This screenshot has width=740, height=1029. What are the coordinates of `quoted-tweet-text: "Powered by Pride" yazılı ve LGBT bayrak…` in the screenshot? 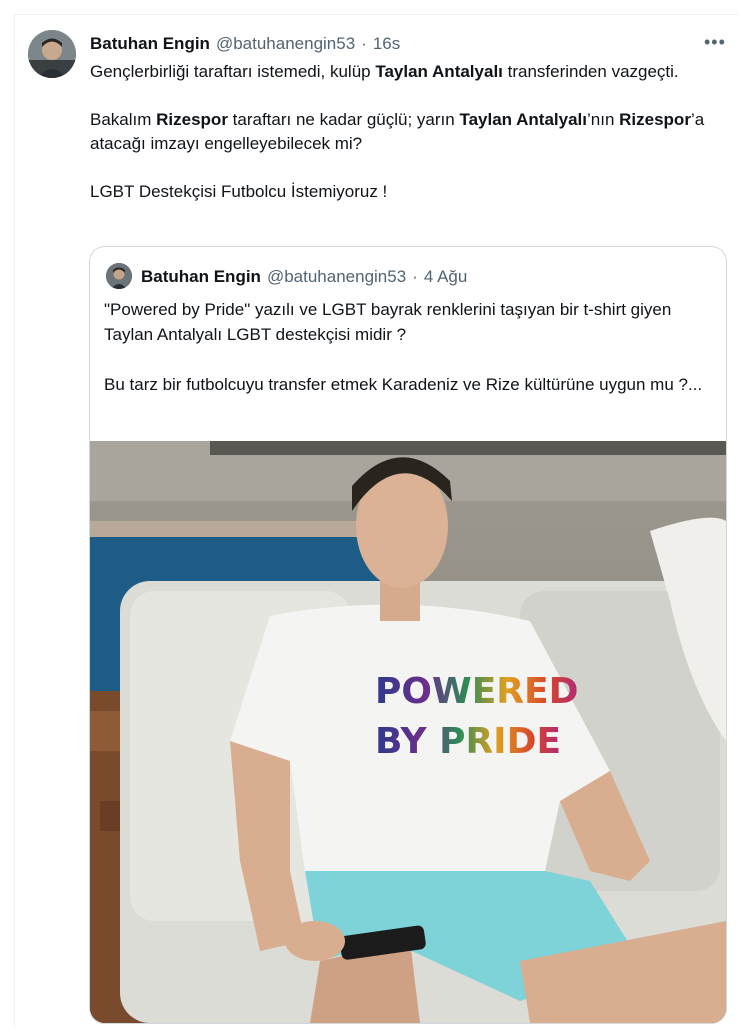 It's located at (404, 359).